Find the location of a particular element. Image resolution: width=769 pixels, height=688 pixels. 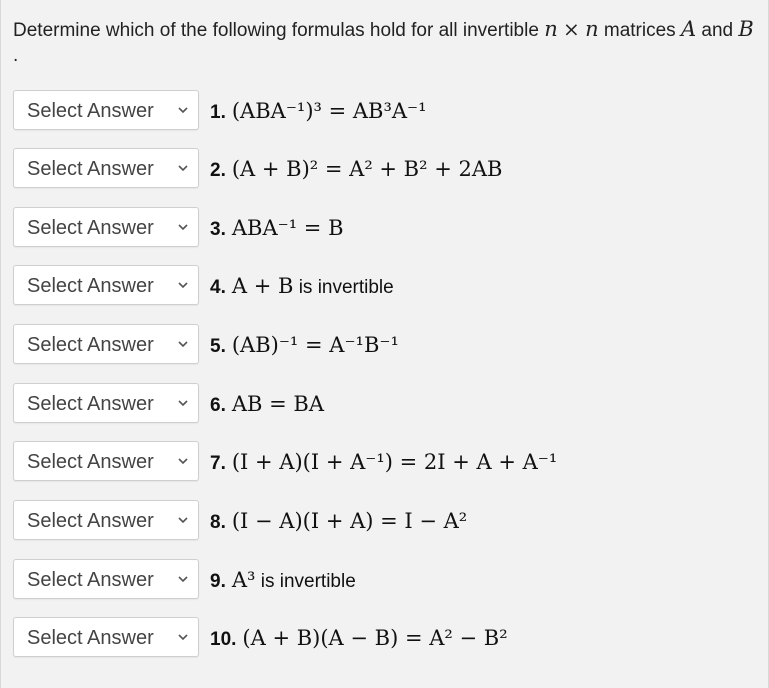

question-statement-4: 4. A + B is invertible is located at coordinates (302, 287).